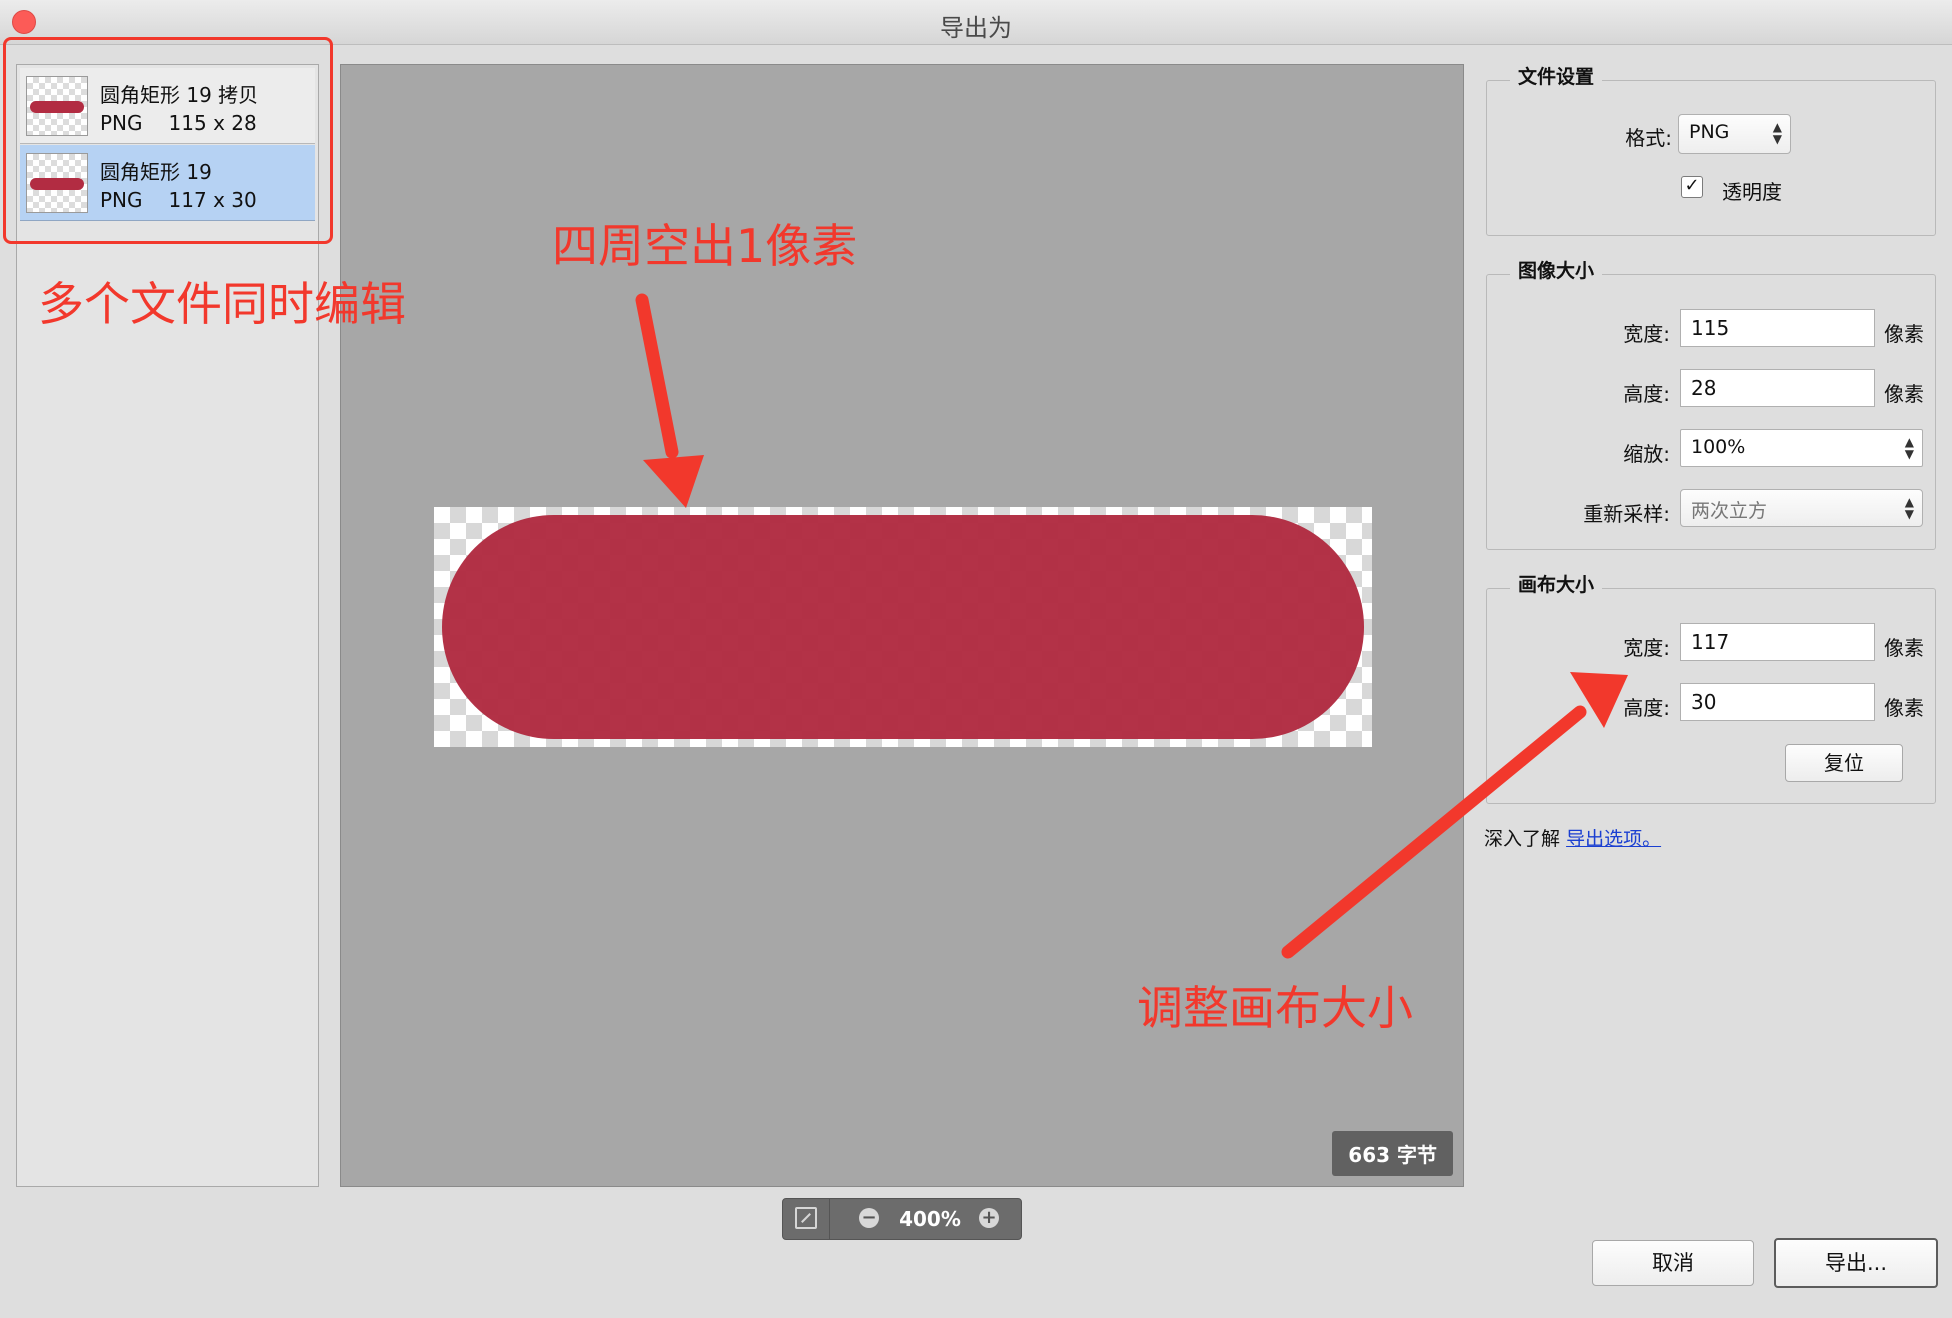  What do you see at coordinates (1646, 708) in the screenshot?
I see `canvas-height-label: 高度:` at bounding box center [1646, 708].